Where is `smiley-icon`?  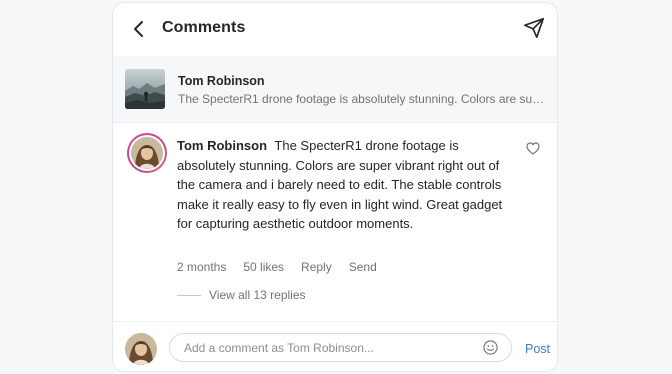 smiley-icon is located at coordinates (490, 347).